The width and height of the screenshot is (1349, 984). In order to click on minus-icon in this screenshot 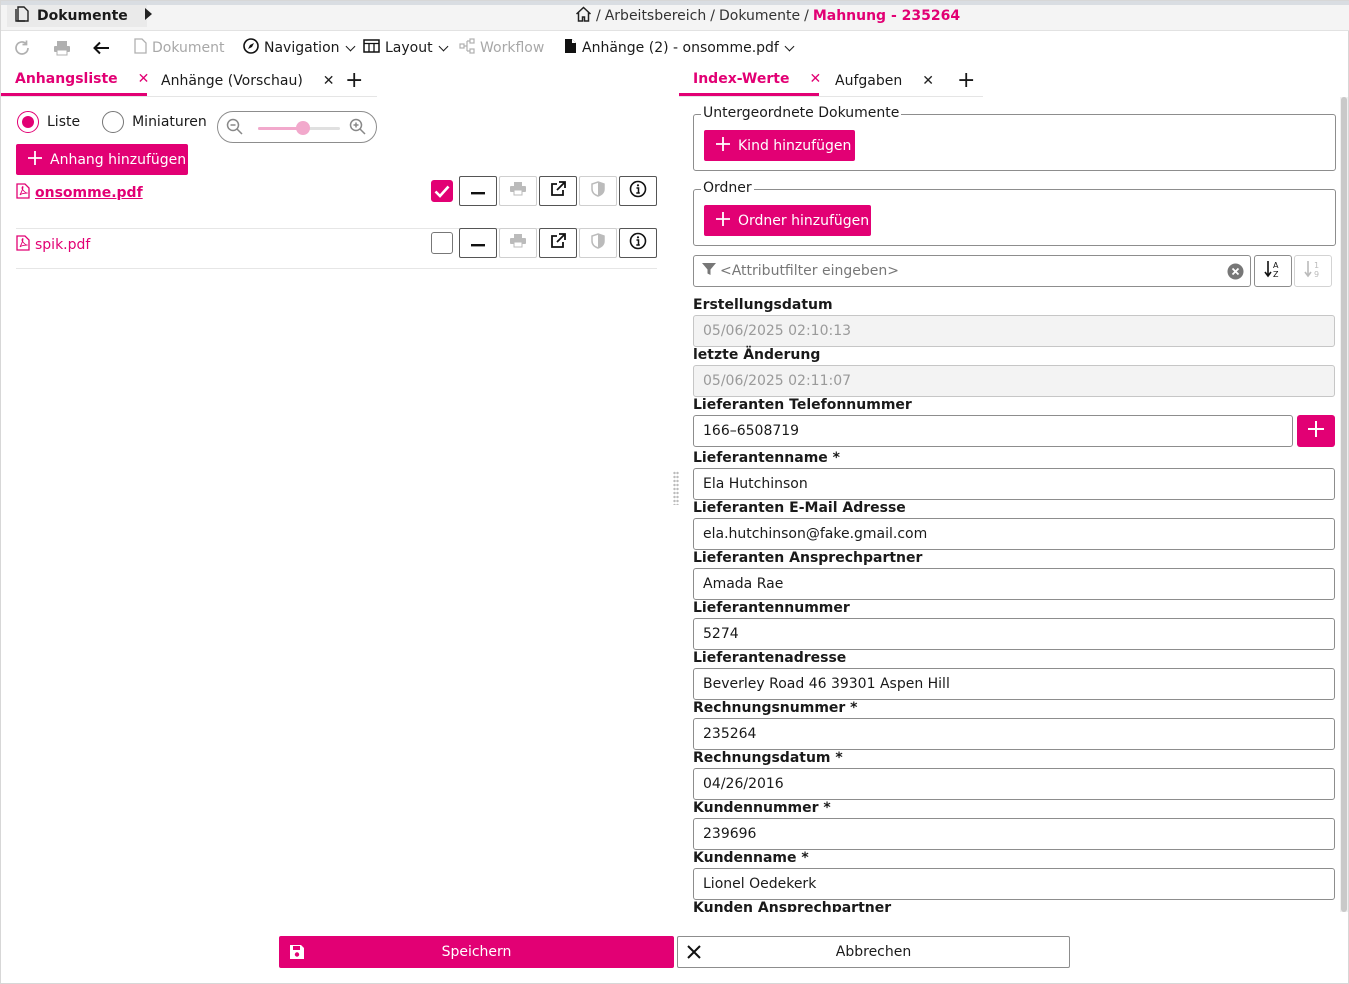, I will do `click(478, 243)`.